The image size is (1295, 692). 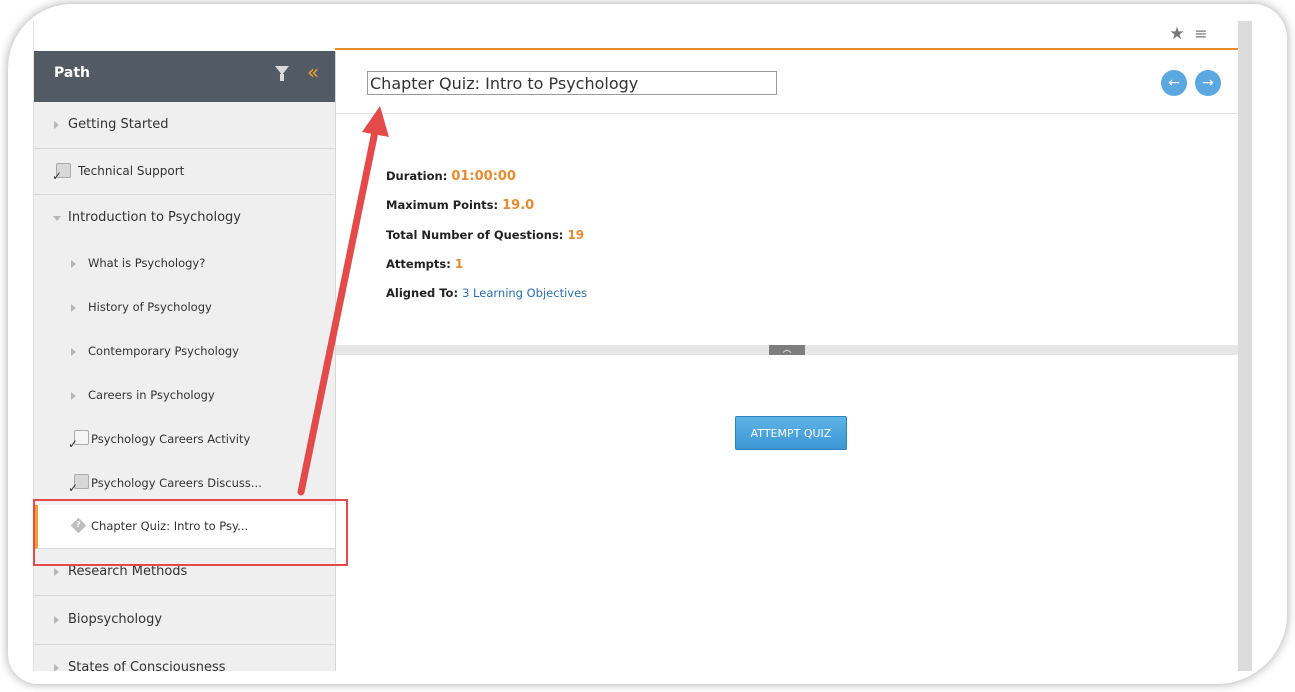 I want to click on learning-objectives-link: 3 Learning Objectives, so click(x=524, y=293).